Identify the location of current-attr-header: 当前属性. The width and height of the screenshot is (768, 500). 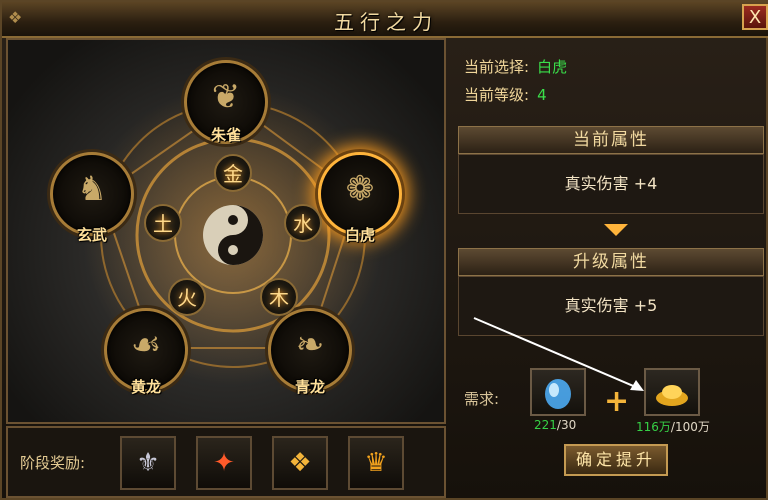
(611, 140).